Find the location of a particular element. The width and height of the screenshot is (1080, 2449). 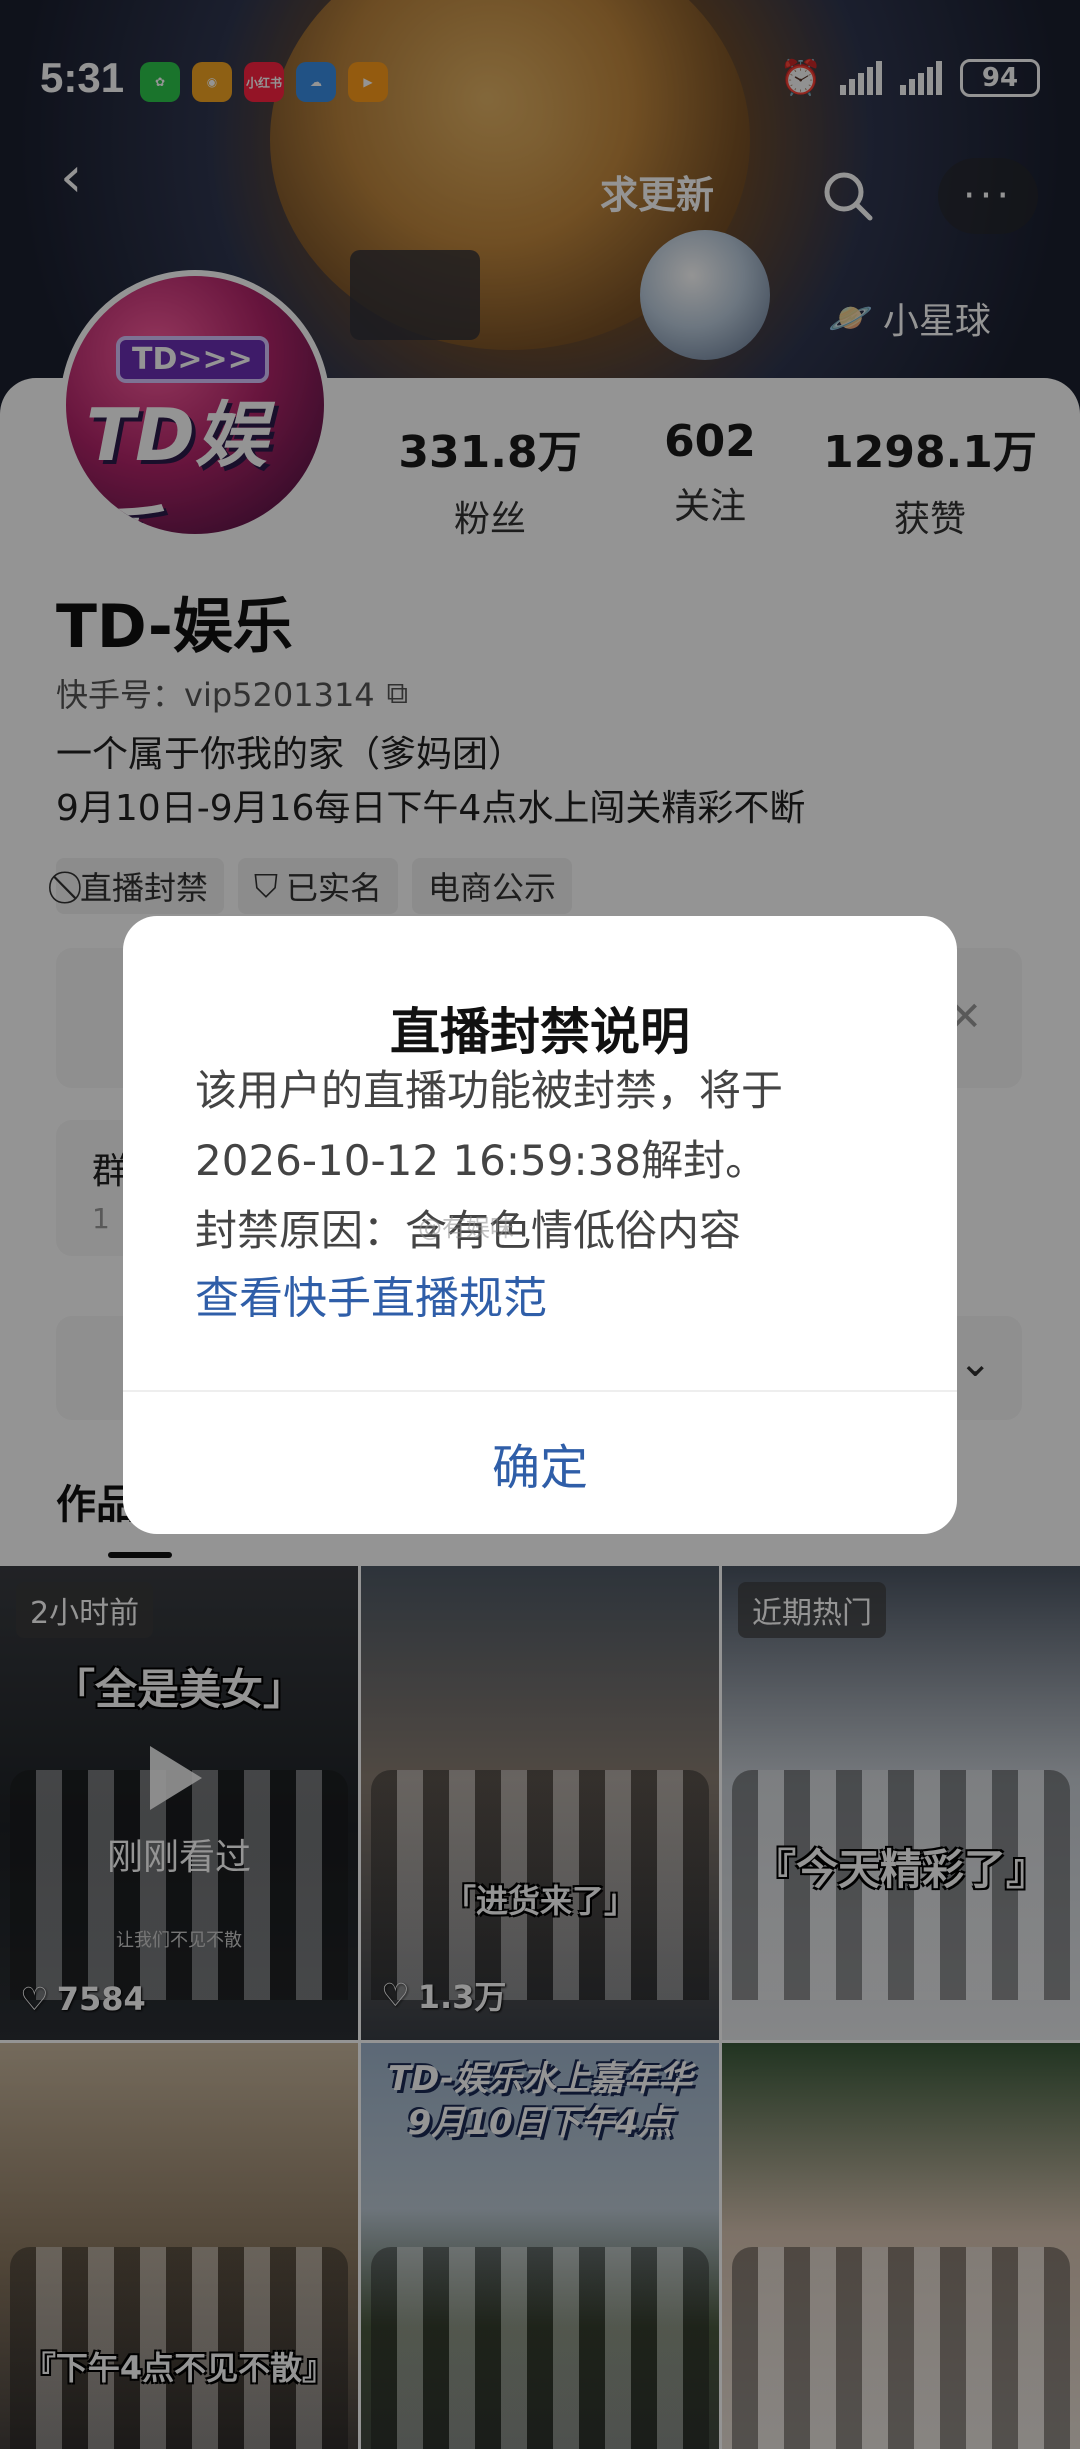

live-rules-link: 查看快手直播规范 is located at coordinates (371, 1294).